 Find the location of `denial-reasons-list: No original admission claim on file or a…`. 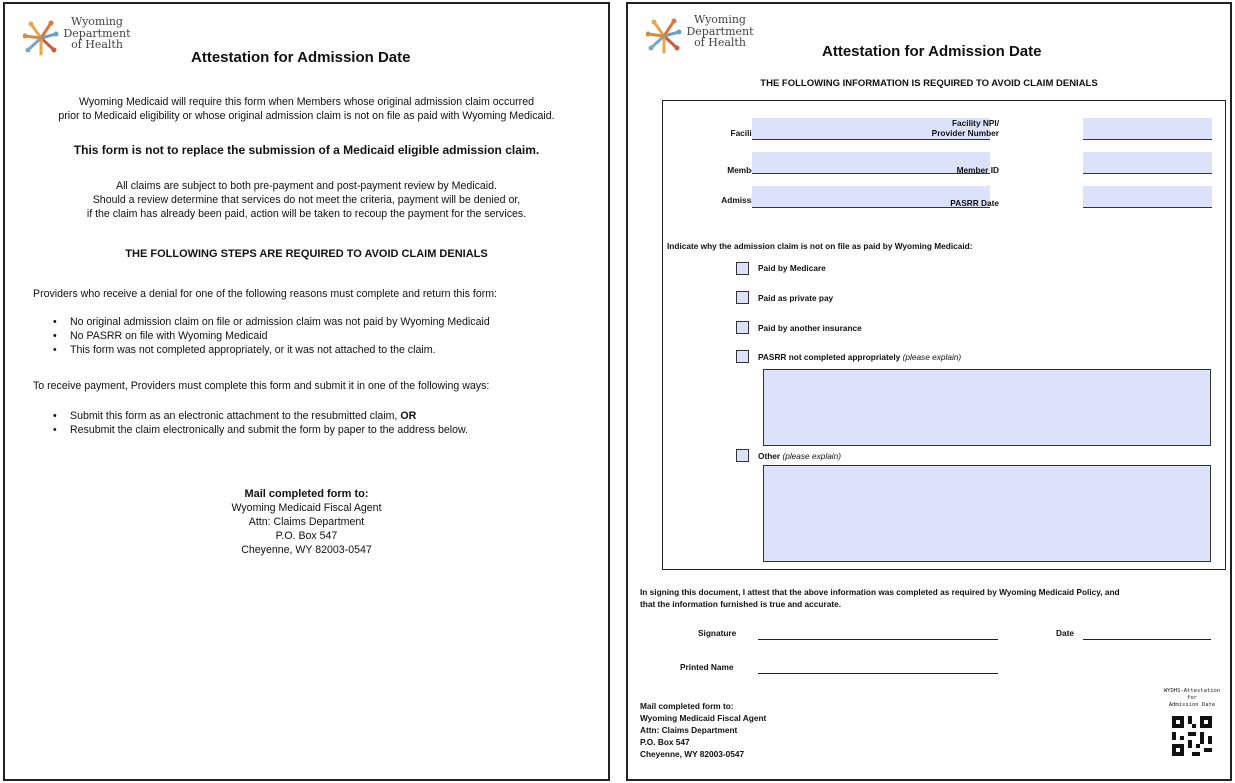

denial-reasons-list: No original admission claim on file or a… is located at coordinates (270, 336).